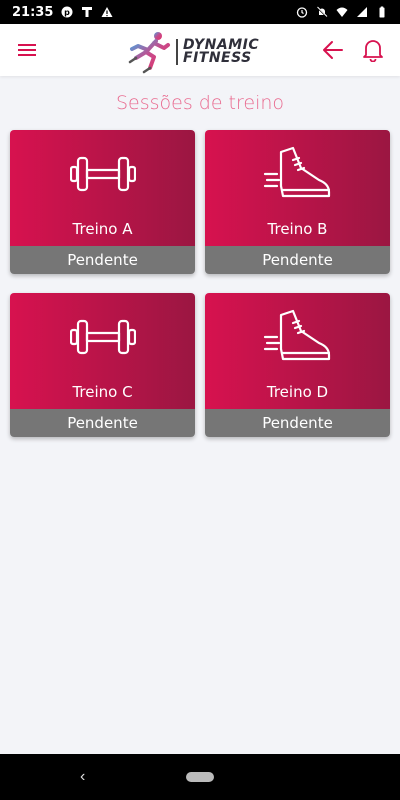 The image size is (400, 800). I want to click on hamburger-menu-icon, so click(27, 50).